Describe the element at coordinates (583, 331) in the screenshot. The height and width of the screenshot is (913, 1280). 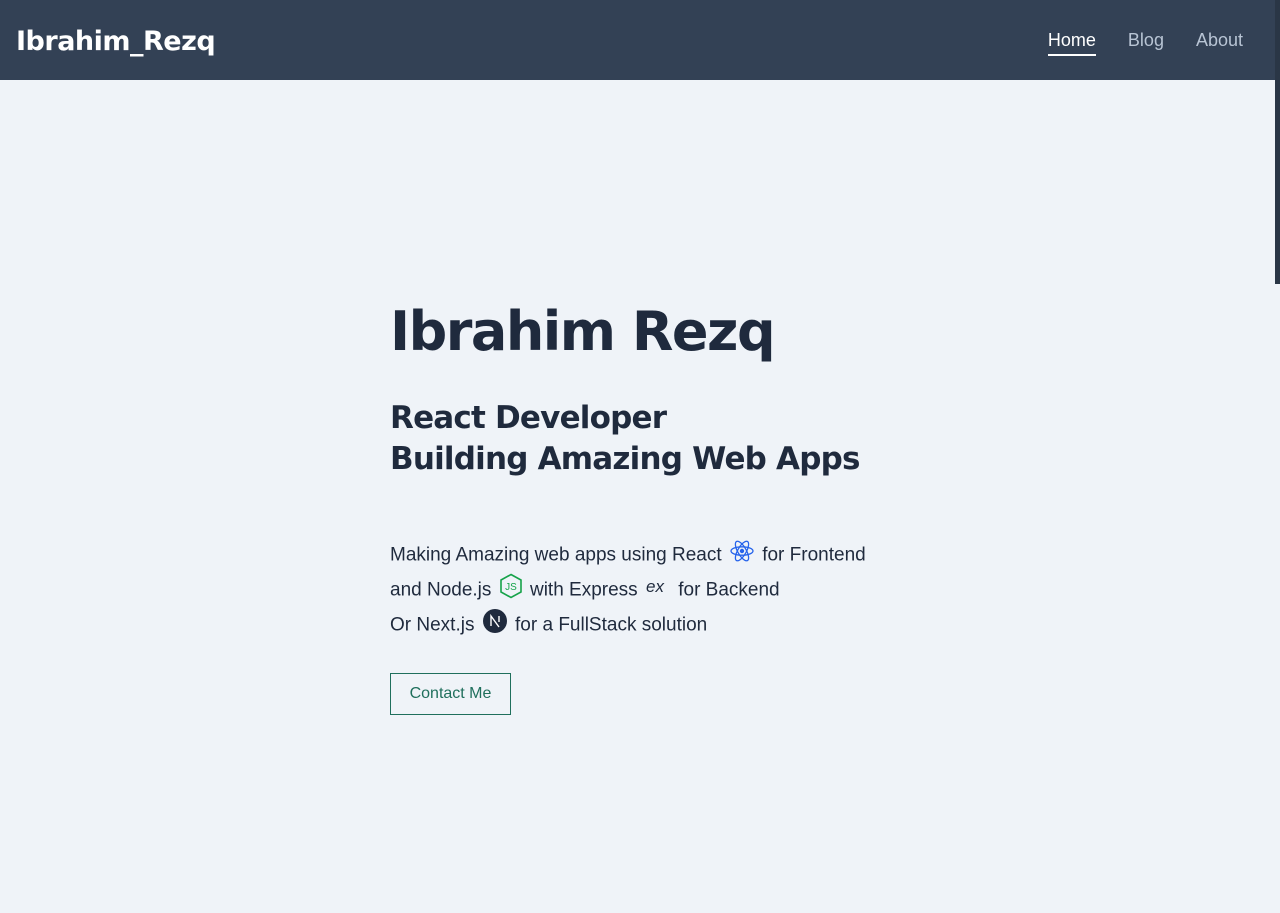
I see `hero-name: Ibrahim Rezq` at that location.